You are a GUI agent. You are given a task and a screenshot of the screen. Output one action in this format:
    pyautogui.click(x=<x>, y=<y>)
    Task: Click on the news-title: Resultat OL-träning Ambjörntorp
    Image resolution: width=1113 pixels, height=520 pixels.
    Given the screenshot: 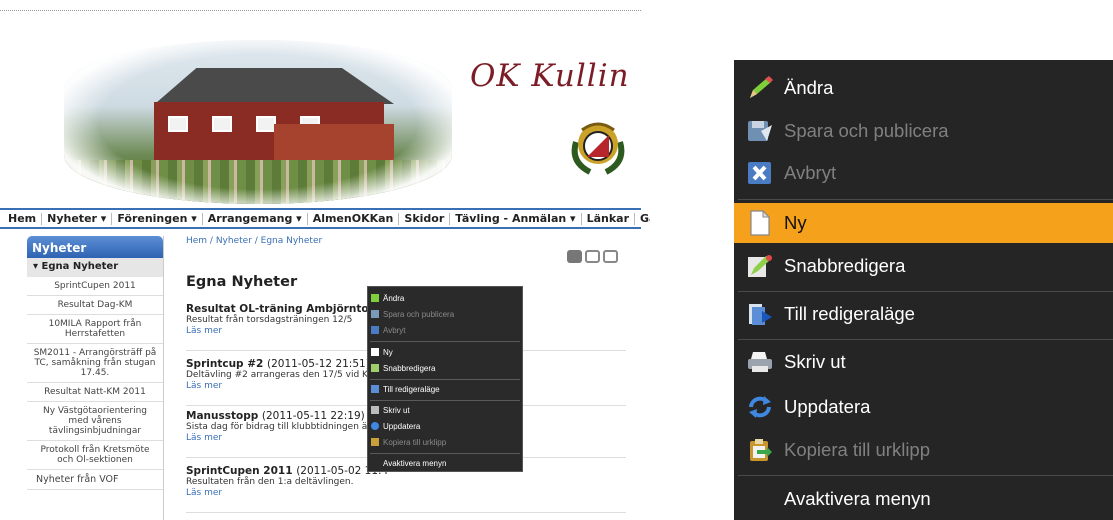 What is the action you would take?
    pyautogui.click(x=283, y=309)
    